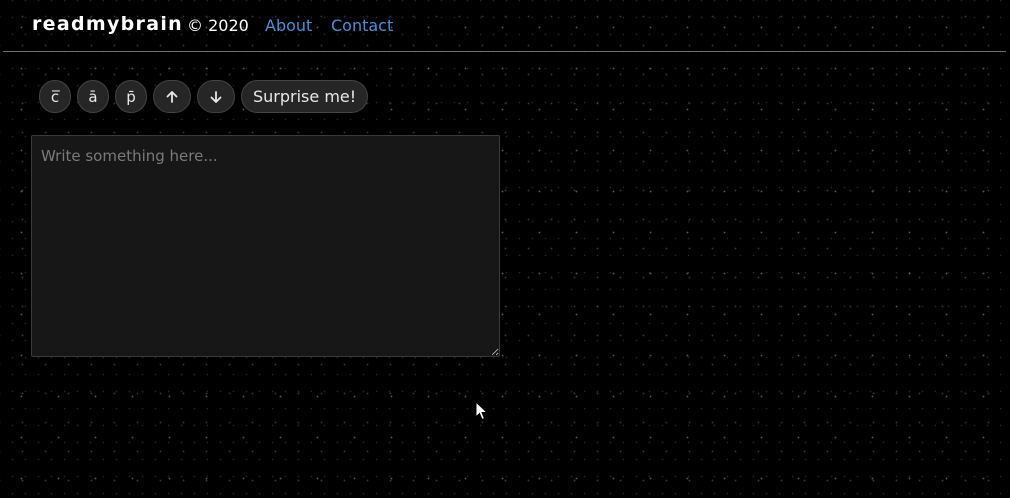 This screenshot has width=1010, height=498. I want to click on move-down-button, so click(216, 96).